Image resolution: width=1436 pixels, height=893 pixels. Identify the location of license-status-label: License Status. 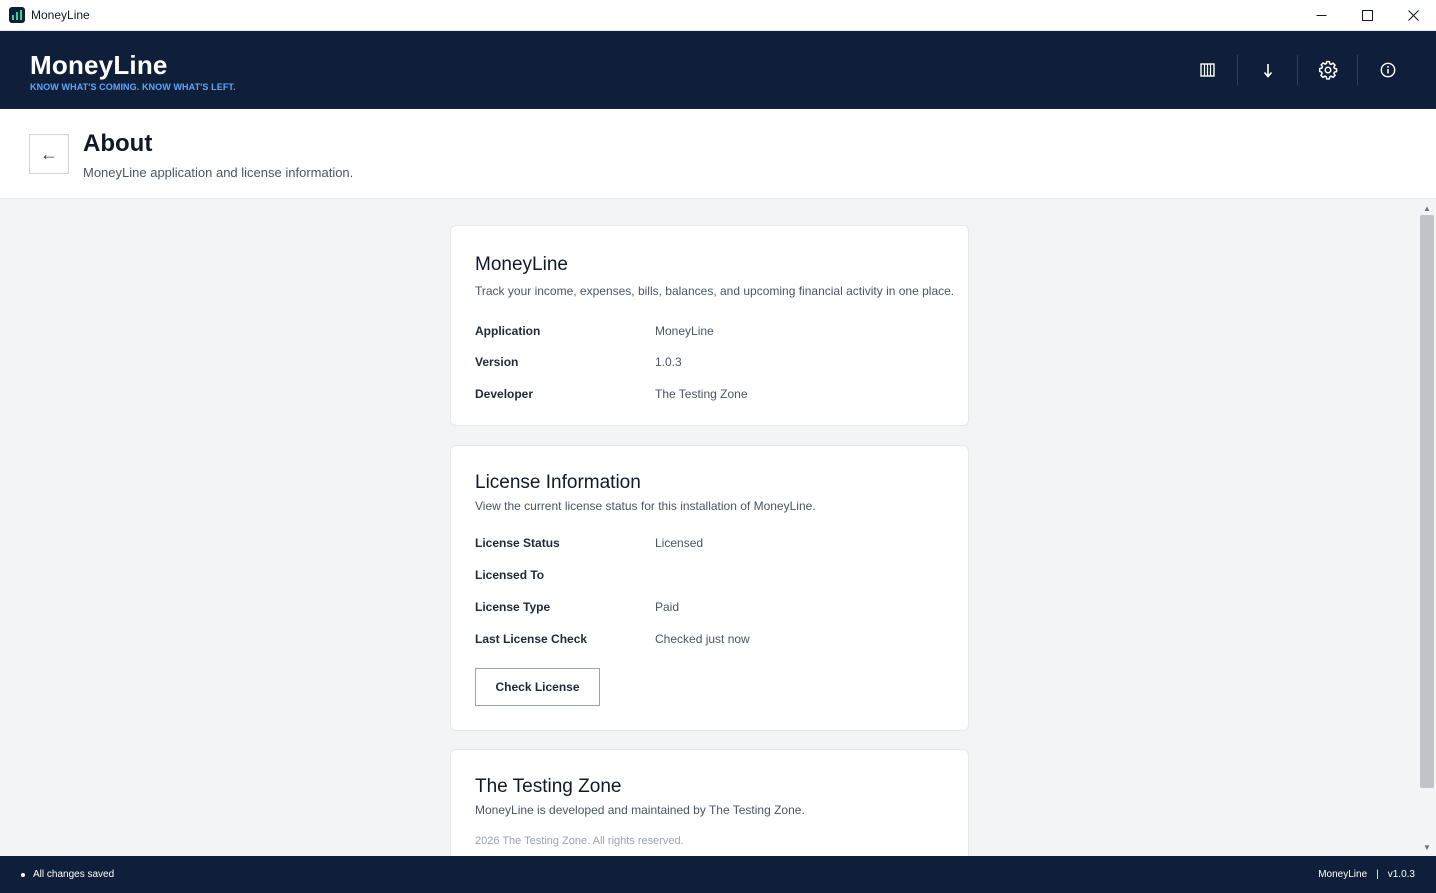
(517, 543).